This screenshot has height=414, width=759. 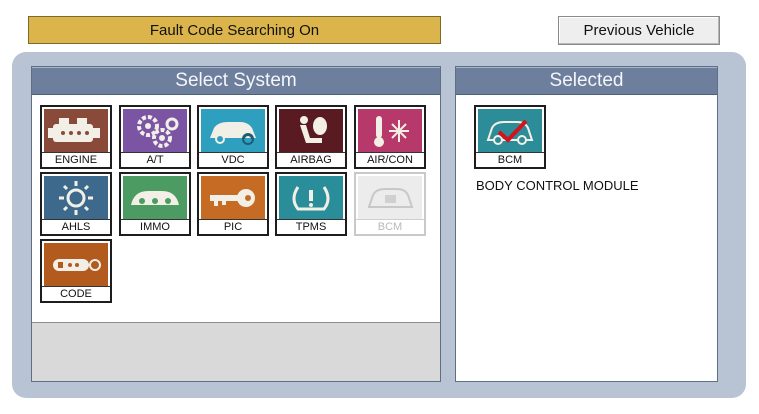 I want to click on selected-tile-bcm: BCM, so click(x=510, y=137).